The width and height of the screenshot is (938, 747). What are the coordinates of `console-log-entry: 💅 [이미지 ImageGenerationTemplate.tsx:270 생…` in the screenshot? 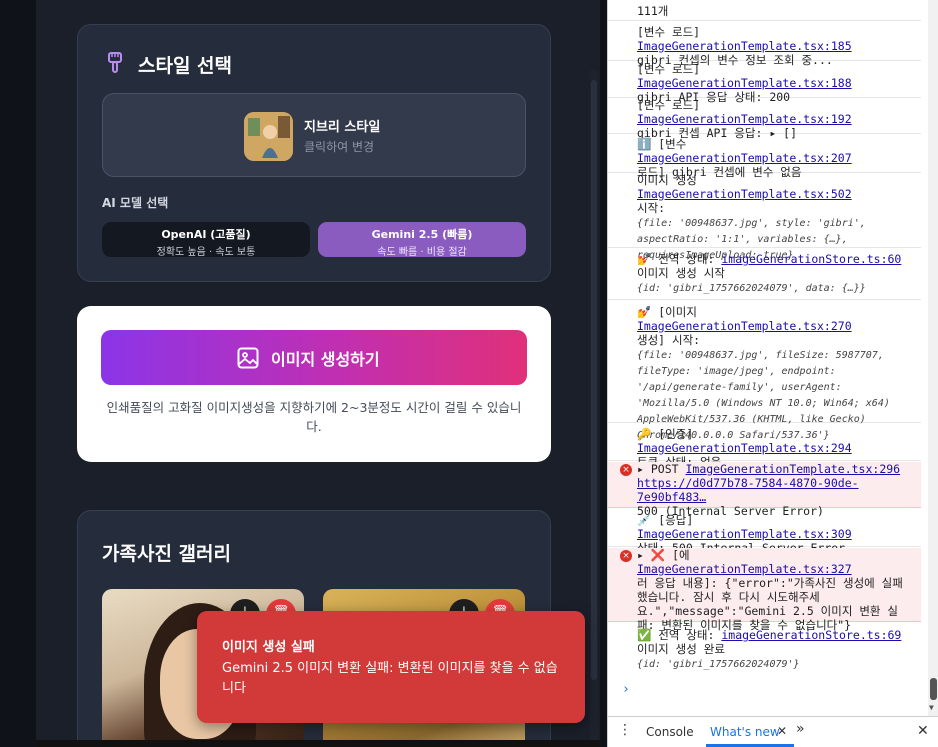 It's located at (764, 373).